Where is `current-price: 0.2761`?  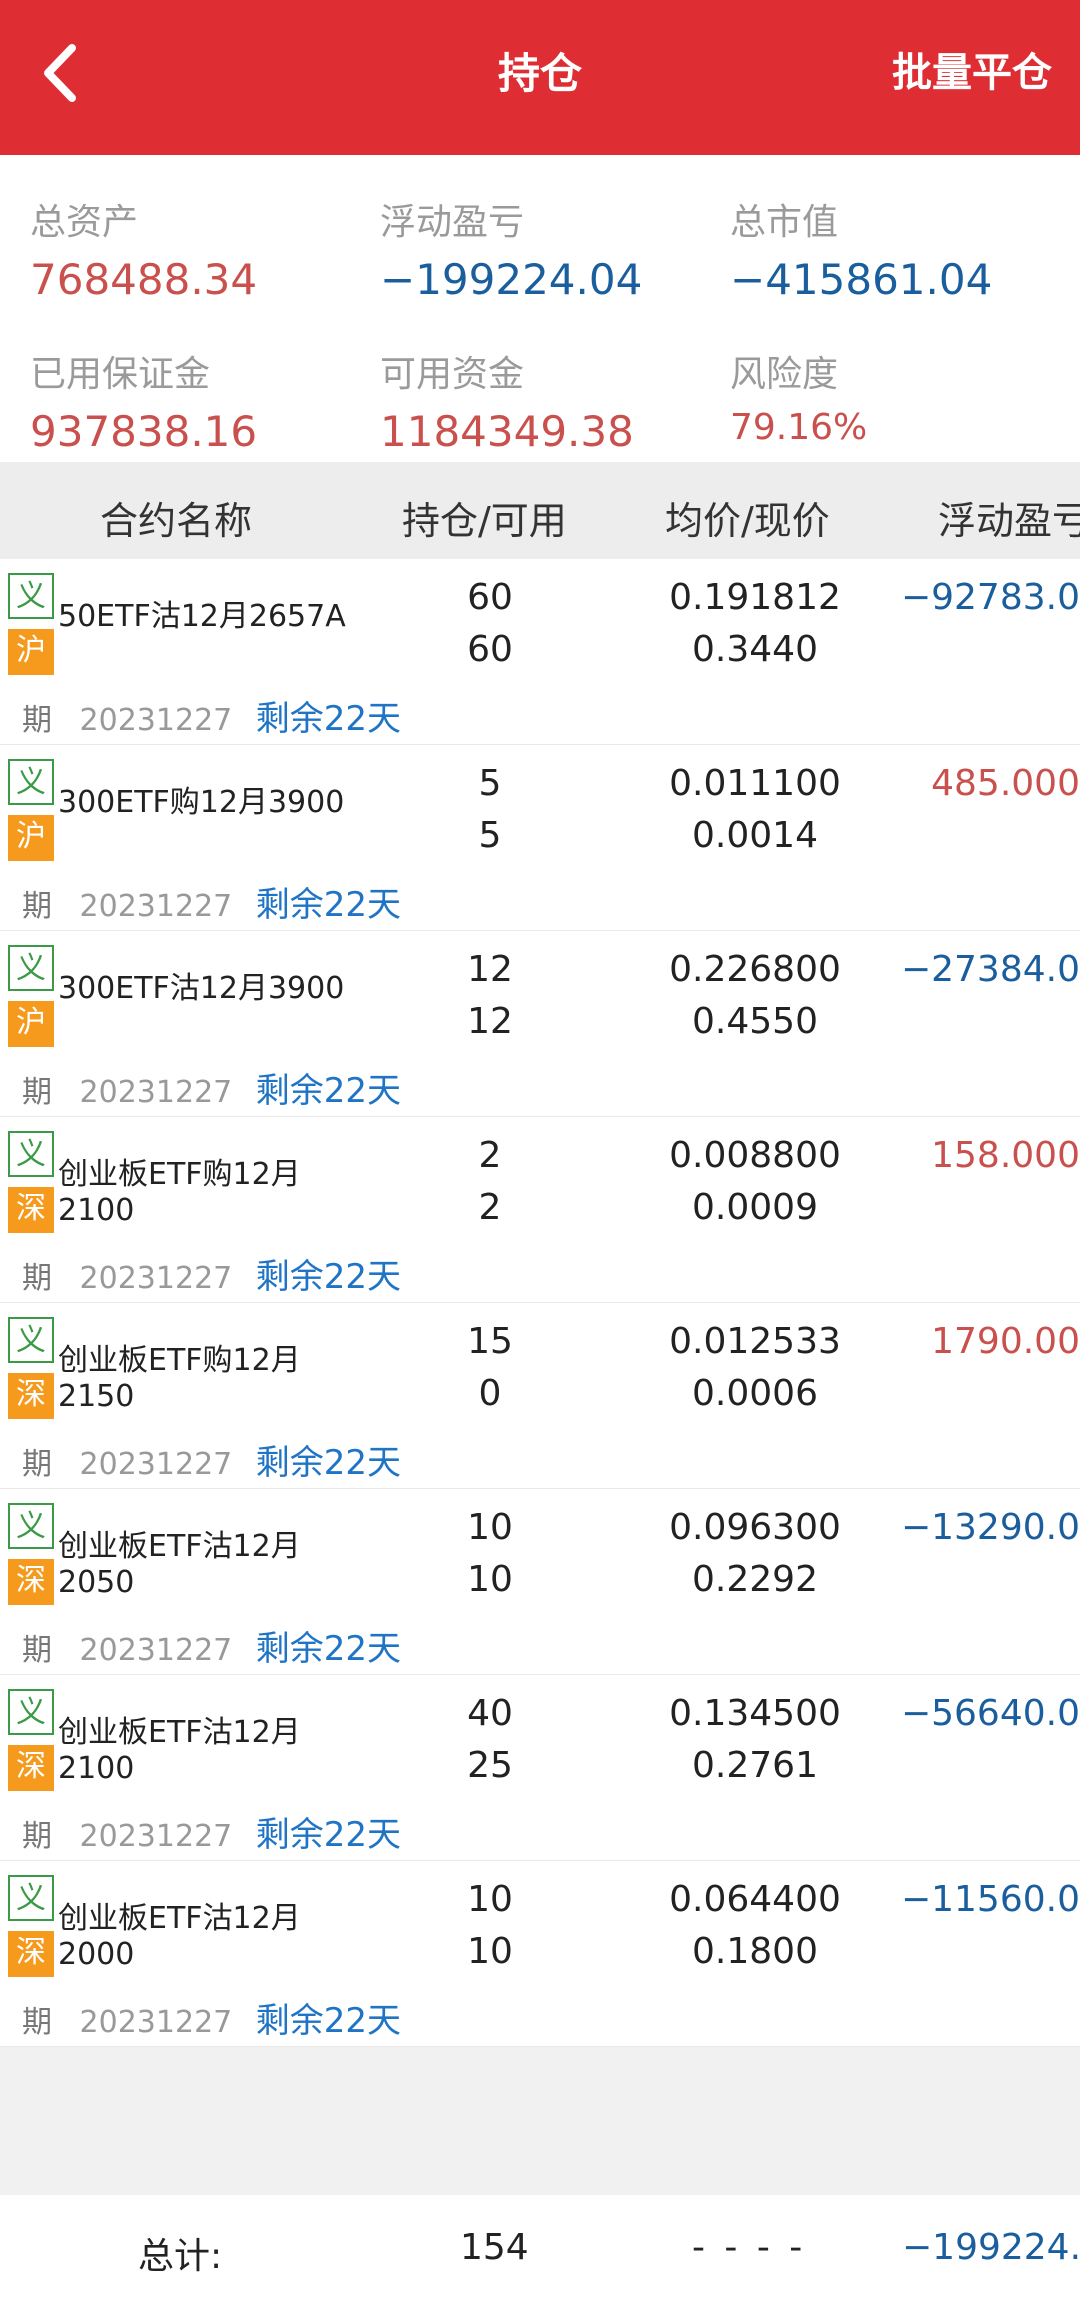 current-price: 0.2761 is located at coordinates (755, 1765).